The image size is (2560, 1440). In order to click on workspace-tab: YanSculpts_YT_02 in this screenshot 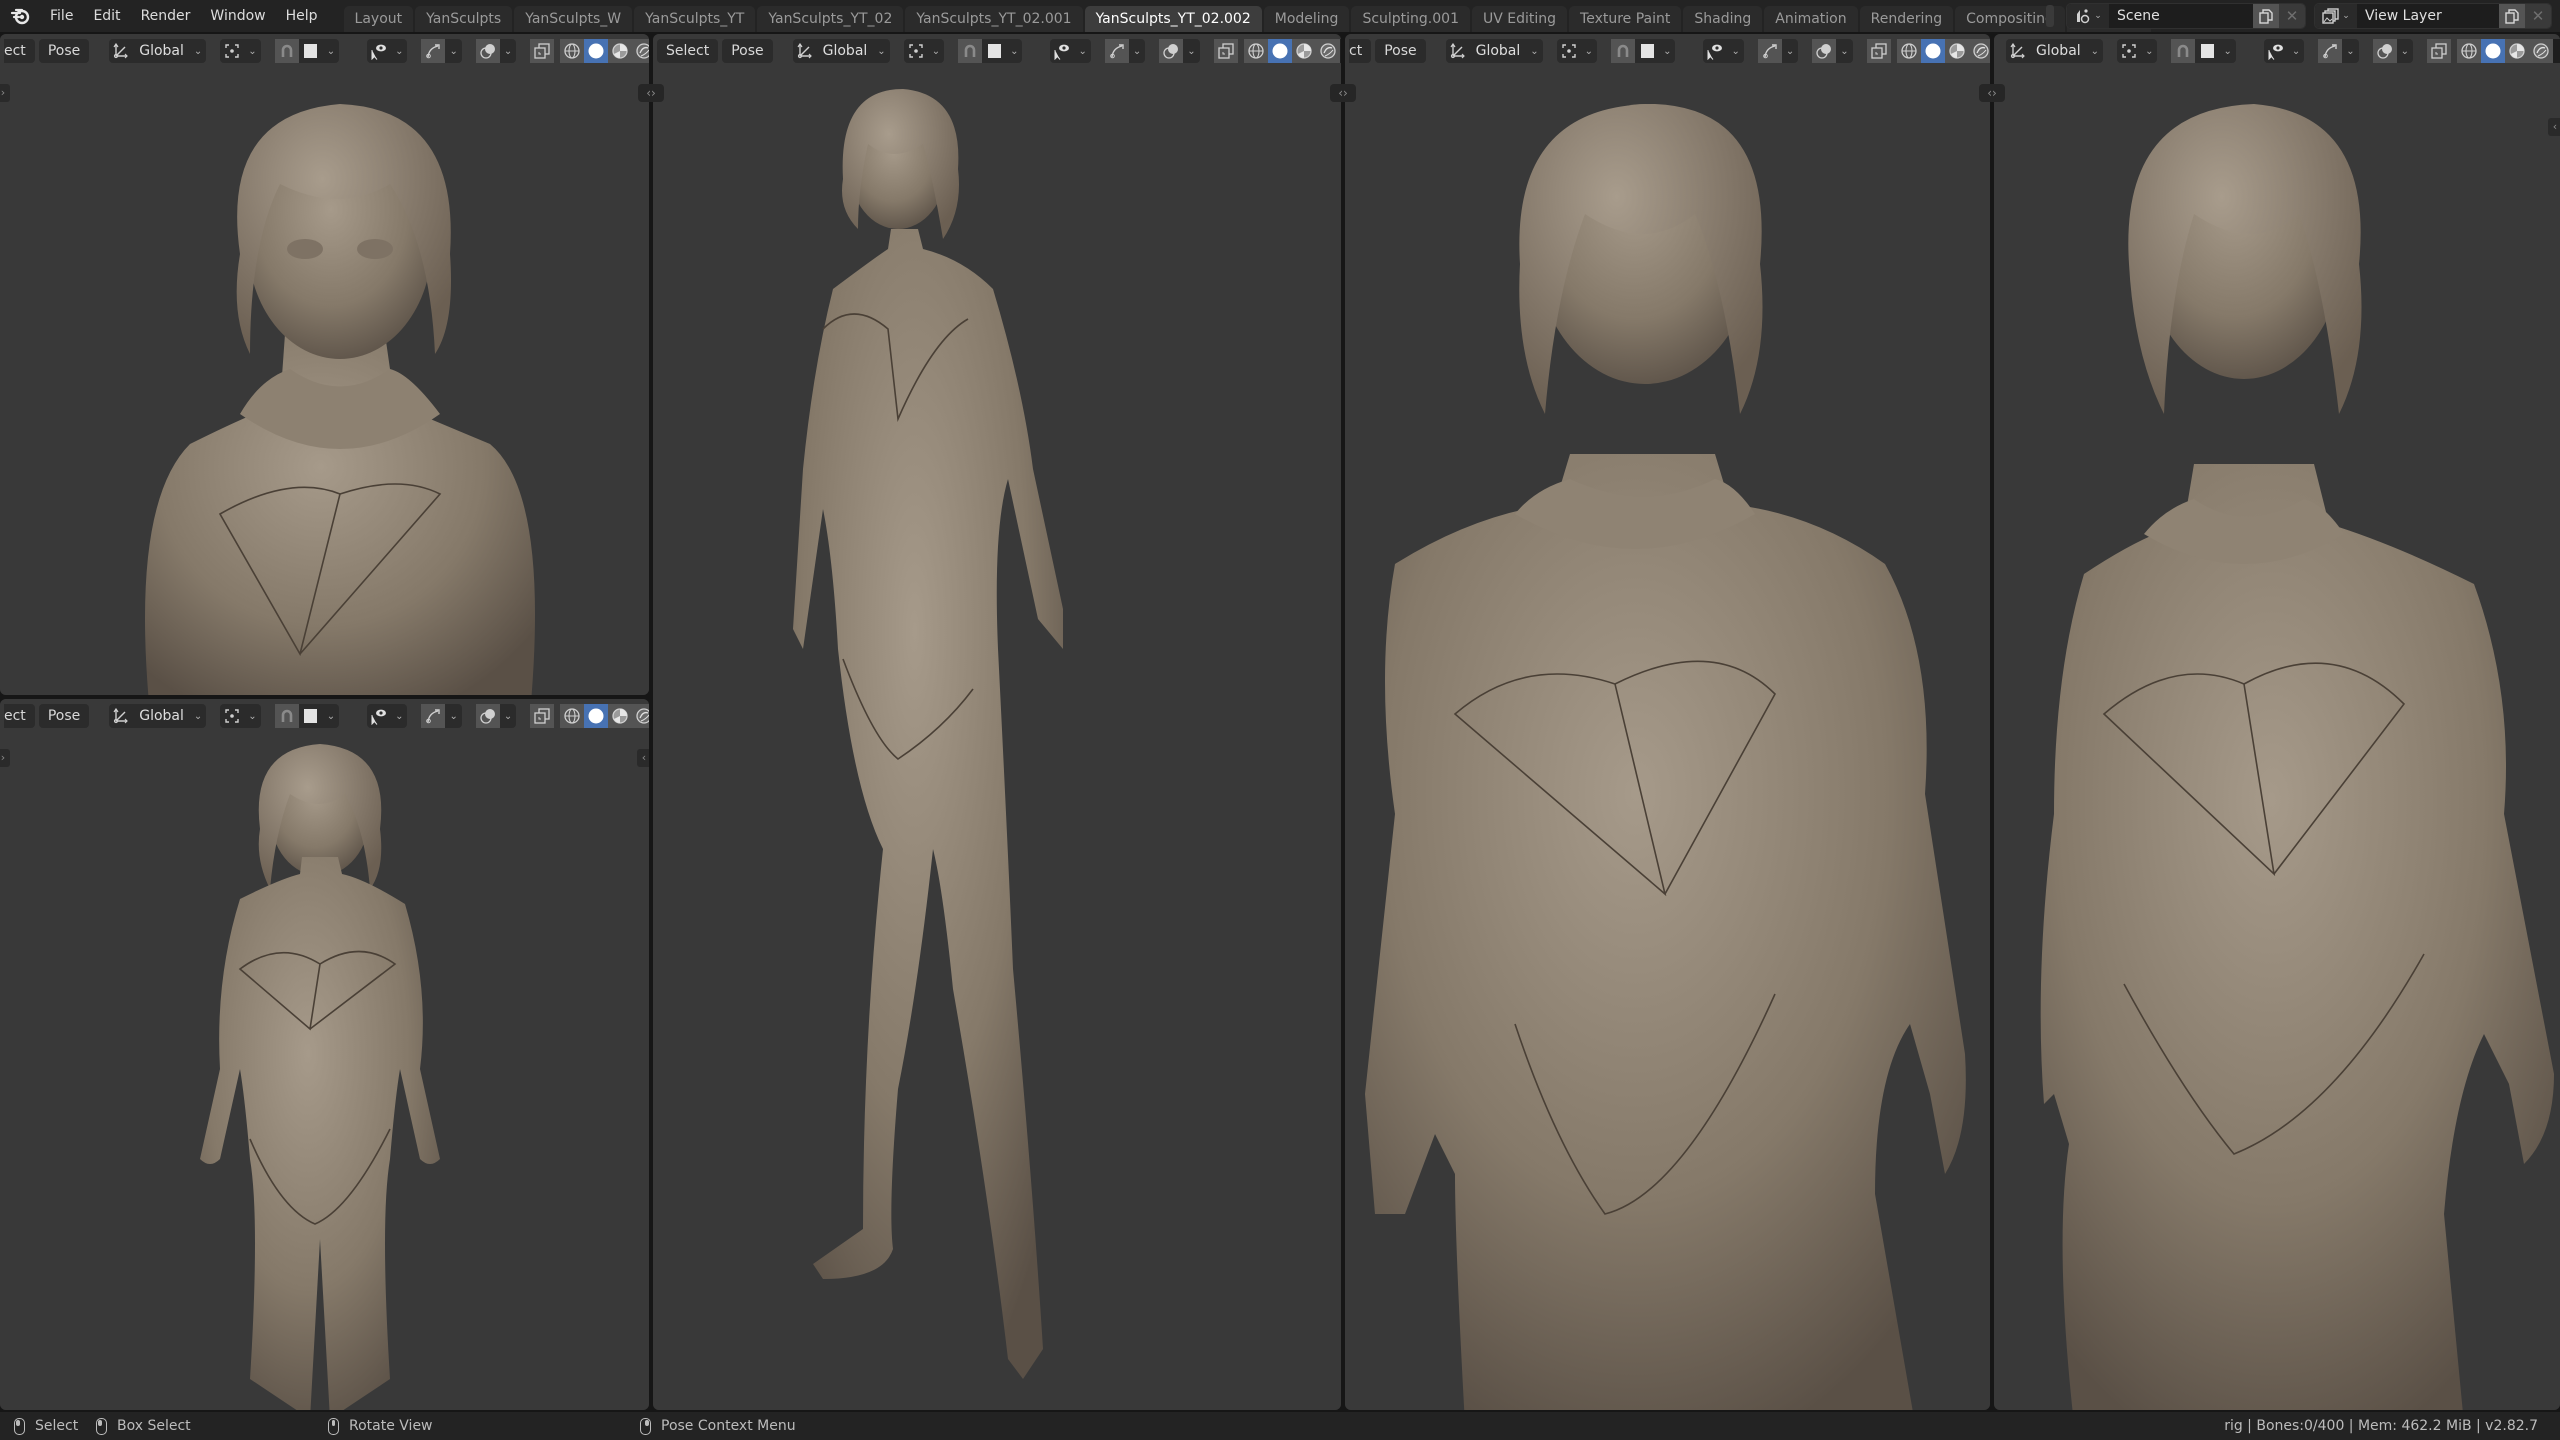, I will do `click(830, 19)`.